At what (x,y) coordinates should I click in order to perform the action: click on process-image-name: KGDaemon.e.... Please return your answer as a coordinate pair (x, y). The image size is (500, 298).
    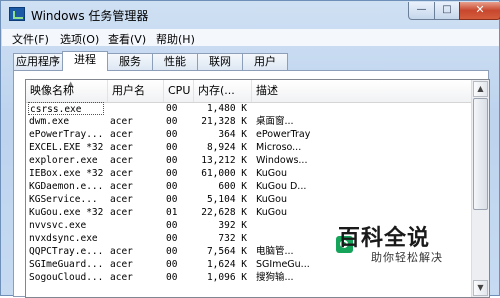
    Looking at the image, I should click on (66, 186).